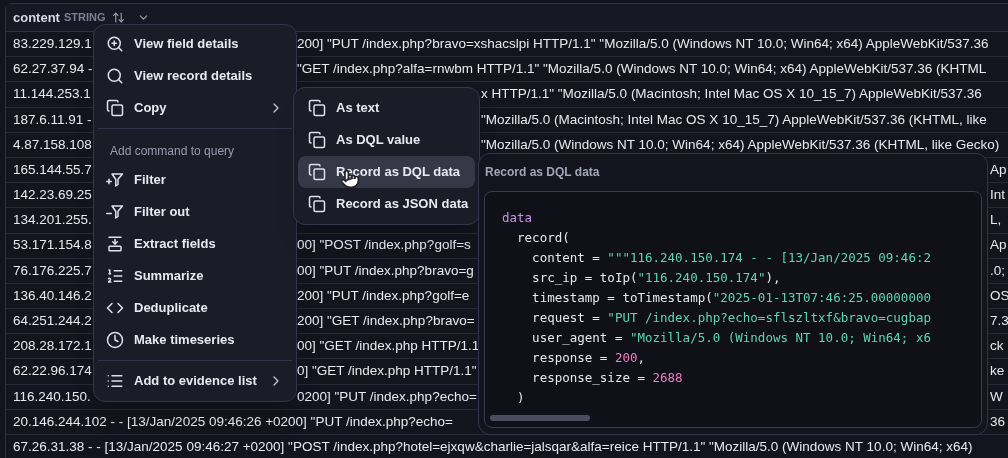 The width and height of the screenshot is (1008, 458). What do you see at coordinates (195, 244) in the screenshot?
I see `menu-item: Extract fields` at bounding box center [195, 244].